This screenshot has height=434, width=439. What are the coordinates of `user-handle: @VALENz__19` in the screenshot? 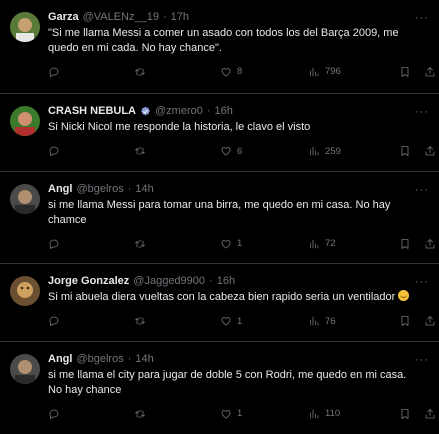 It's located at (121, 17).